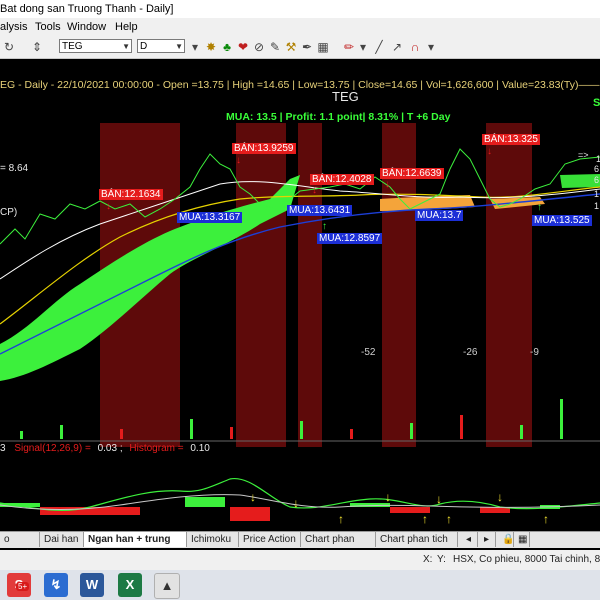  I want to click on sell-label: BÁN:13.325, so click(511, 139).